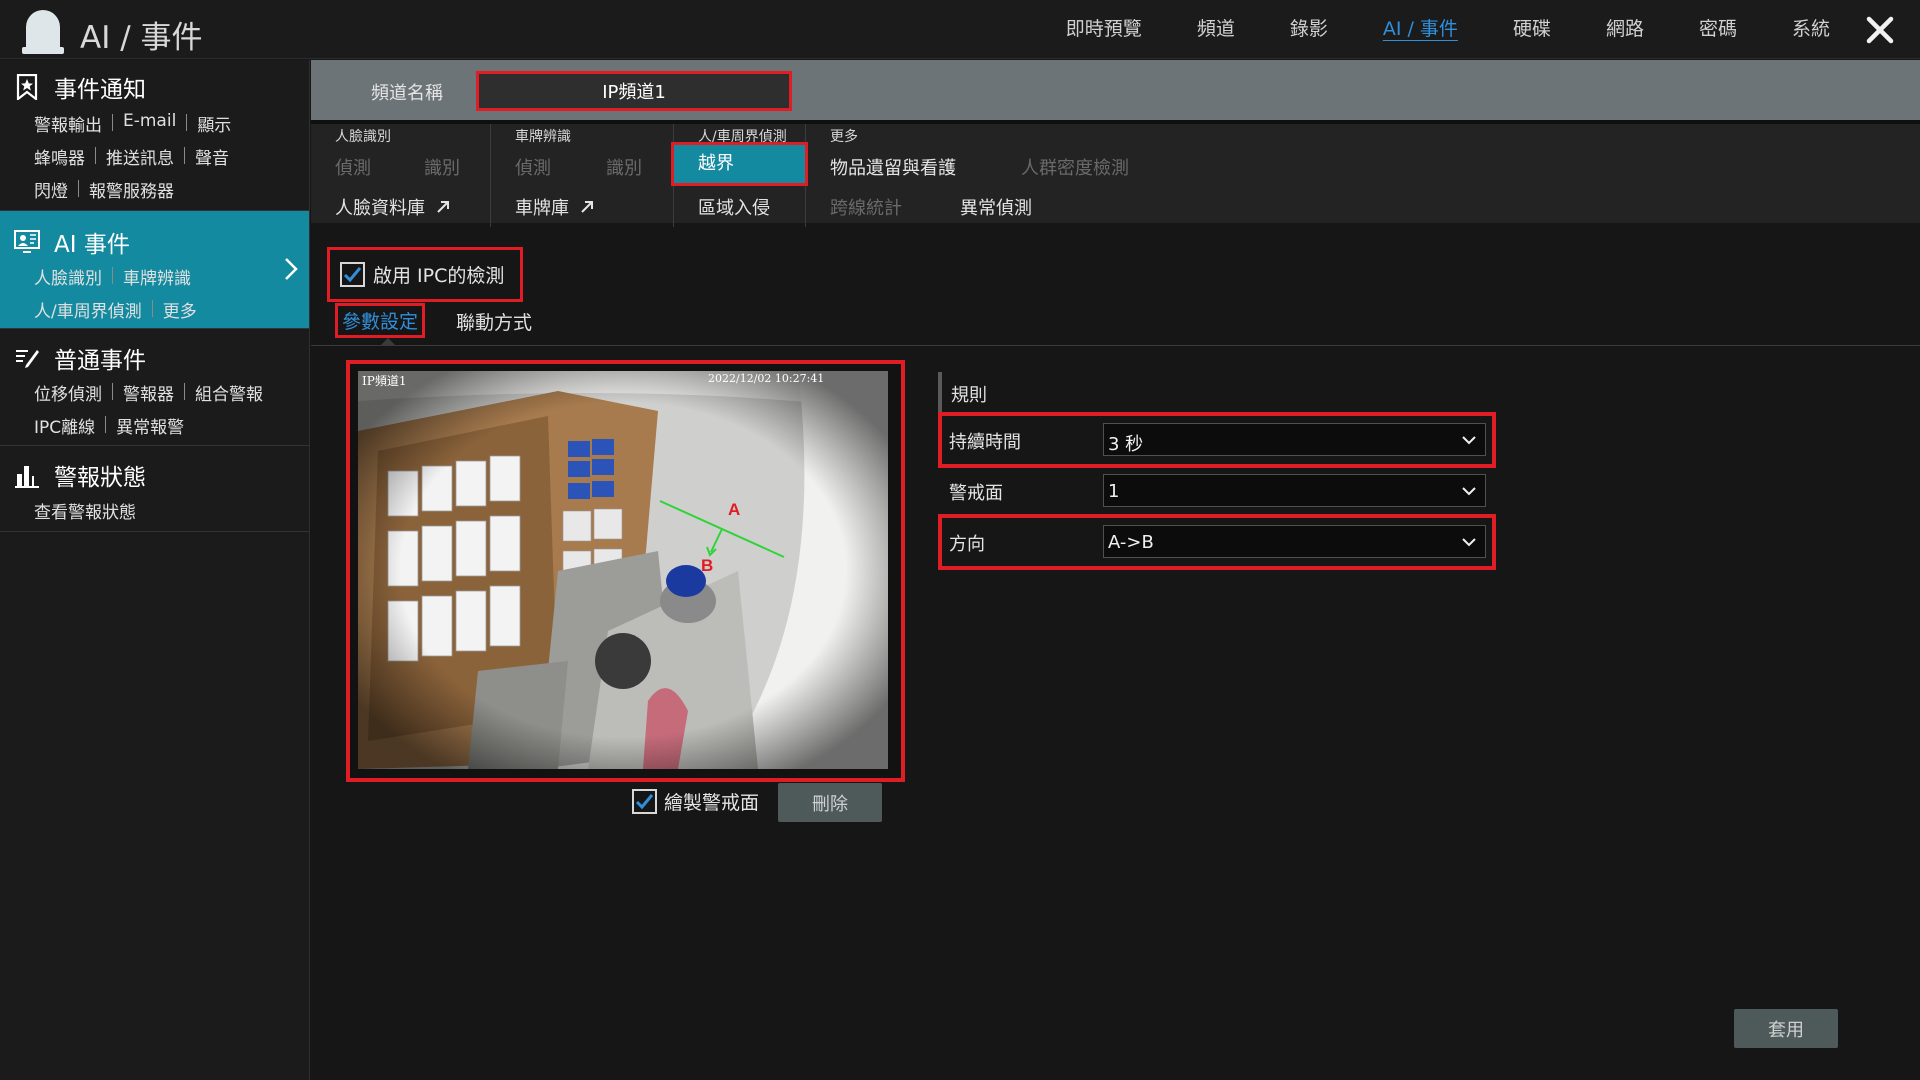 Image resolution: width=1920 pixels, height=1080 pixels. Describe the element at coordinates (27, 477) in the screenshot. I see `bar-chart-icon` at that location.